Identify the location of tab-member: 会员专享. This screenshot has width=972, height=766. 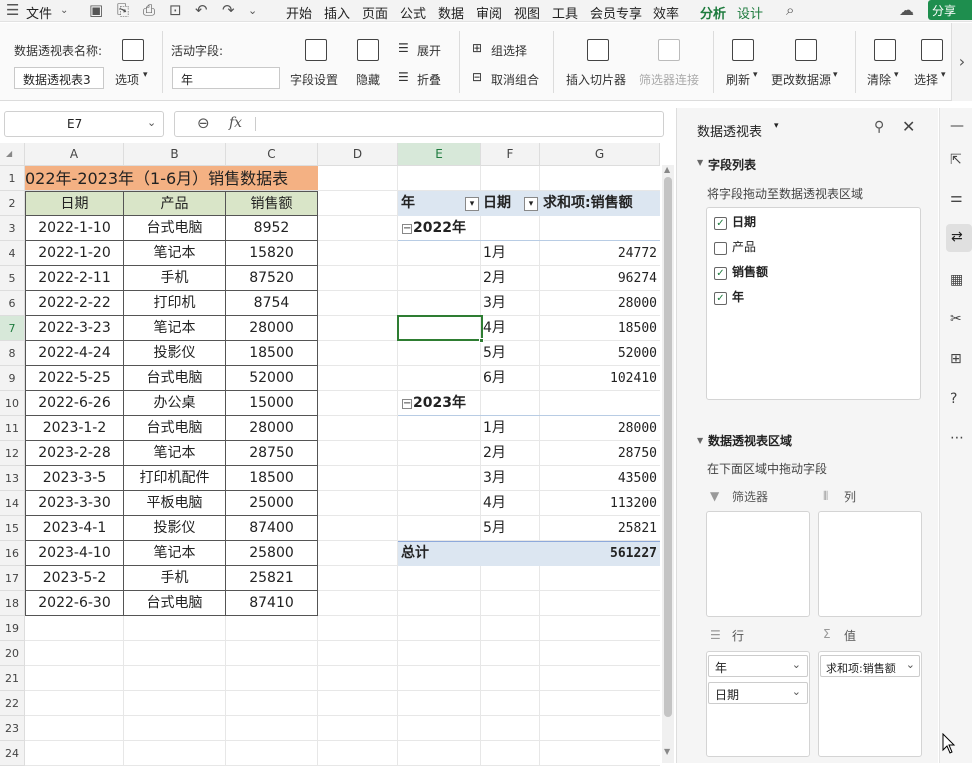
(616, 12).